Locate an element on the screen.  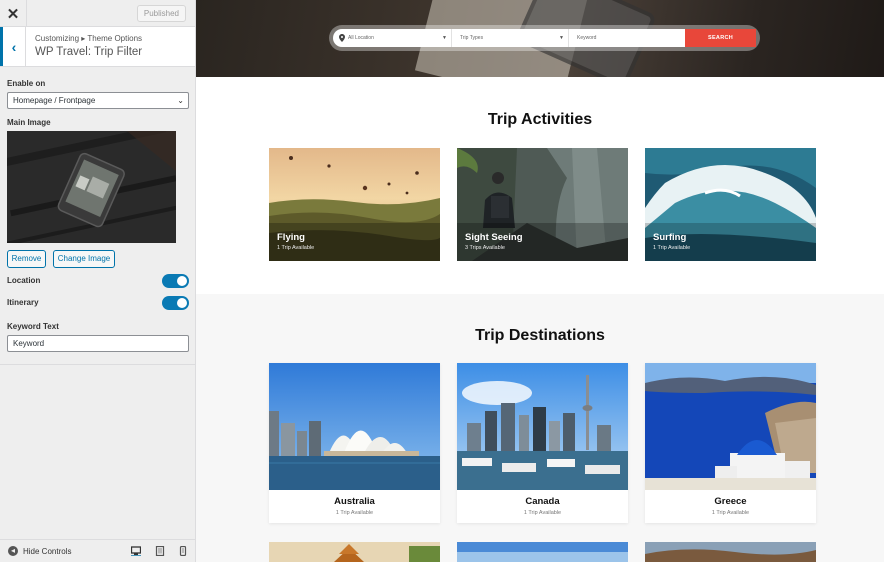
keyword-text-input: Keyword is located at coordinates (98, 343).